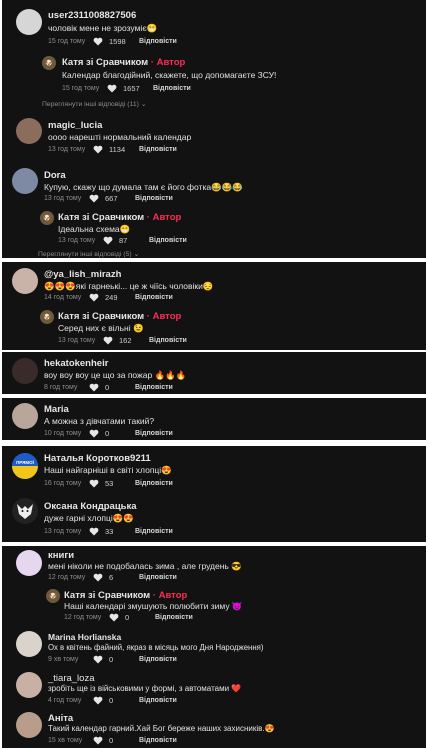  I want to click on comment-username: hekatokenheir, so click(76, 363).